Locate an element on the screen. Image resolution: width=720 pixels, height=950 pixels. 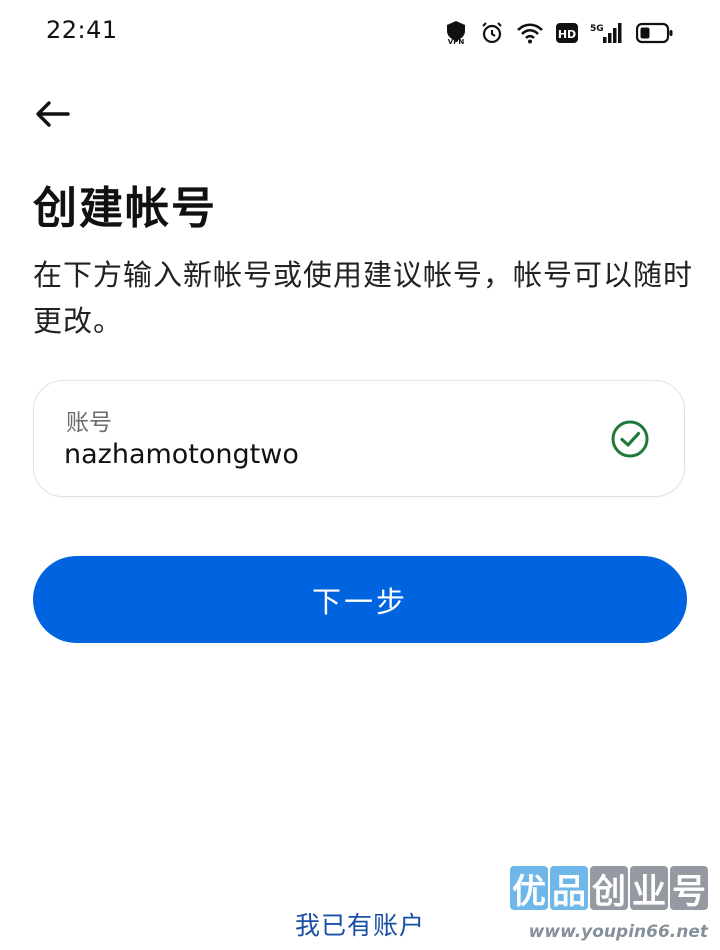
watermark-logo: 优 品 创 业 号 is located at coordinates (609, 889).